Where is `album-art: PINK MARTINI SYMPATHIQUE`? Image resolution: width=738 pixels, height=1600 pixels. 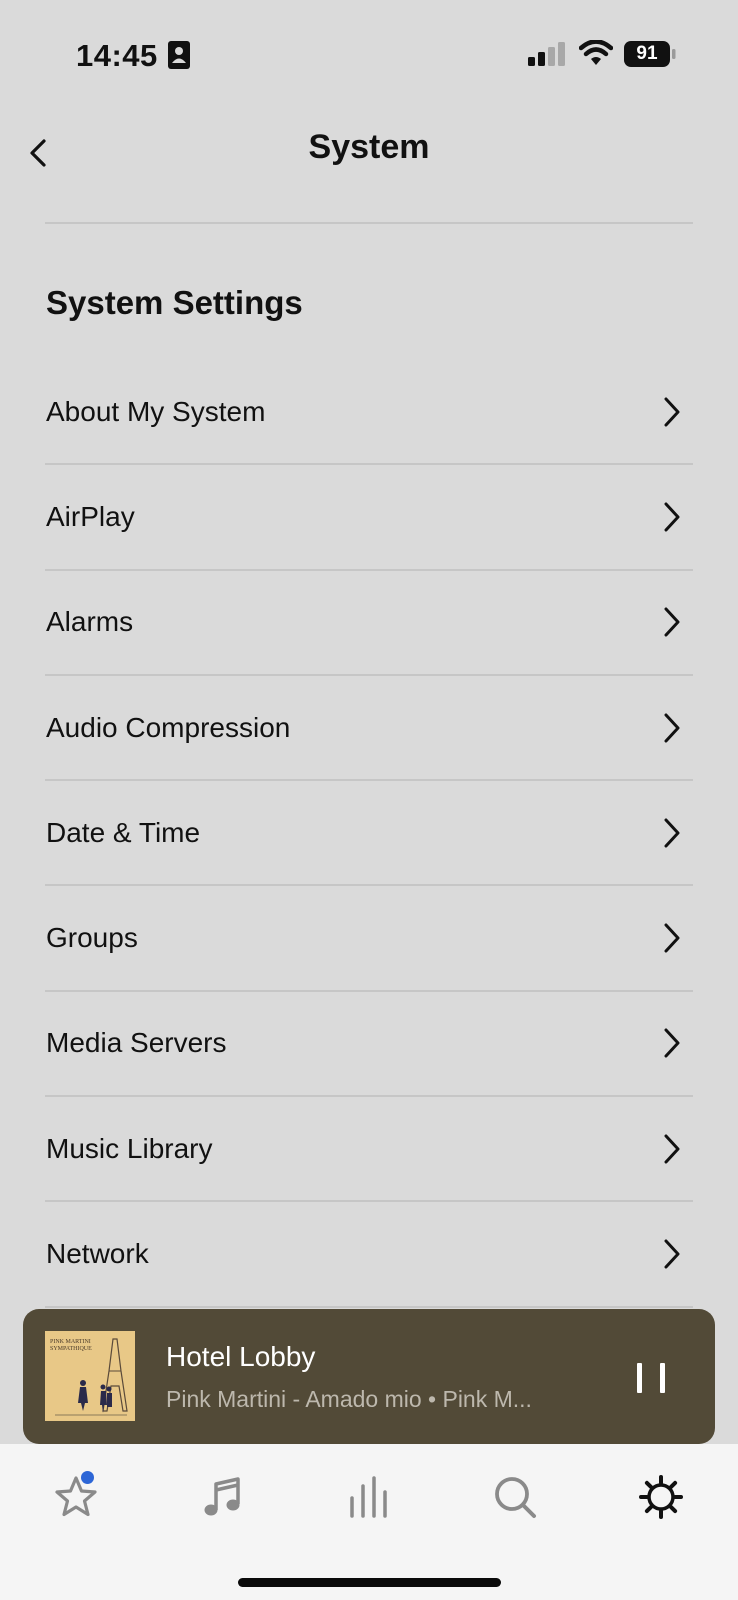
album-art: PINK MARTINI SYMPATHIQUE is located at coordinates (90, 1376).